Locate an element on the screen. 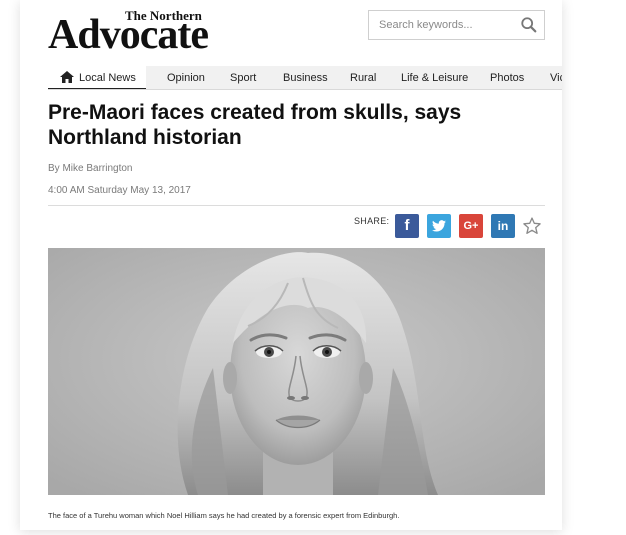 The image size is (626, 535). google-plus-share-button: G+ is located at coordinates (471, 226).